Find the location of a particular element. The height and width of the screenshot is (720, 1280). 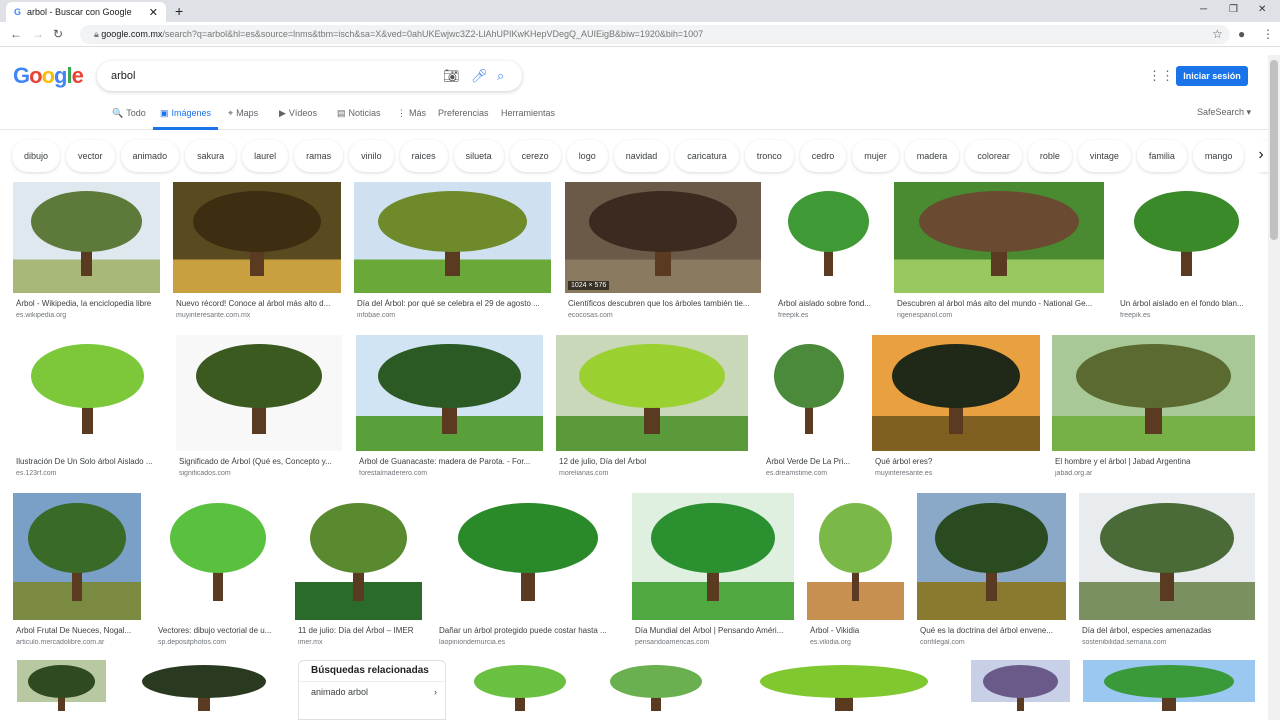

chip: cedro is located at coordinates (823, 156).